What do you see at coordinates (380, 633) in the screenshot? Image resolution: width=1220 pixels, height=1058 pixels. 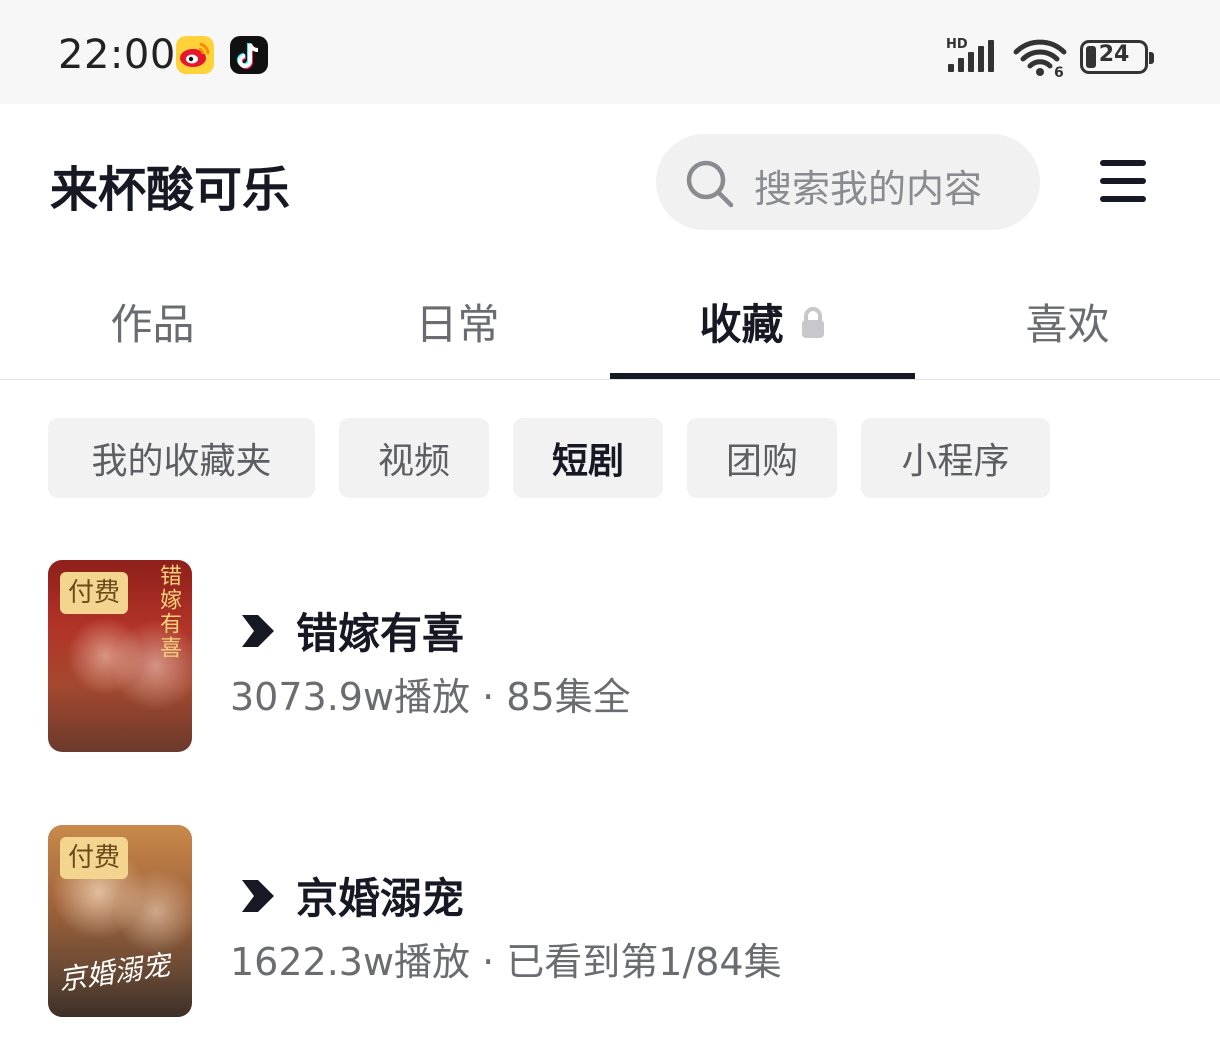 I see `drama-title-text: 错嫁有喜` at bounding box center [380, 633].